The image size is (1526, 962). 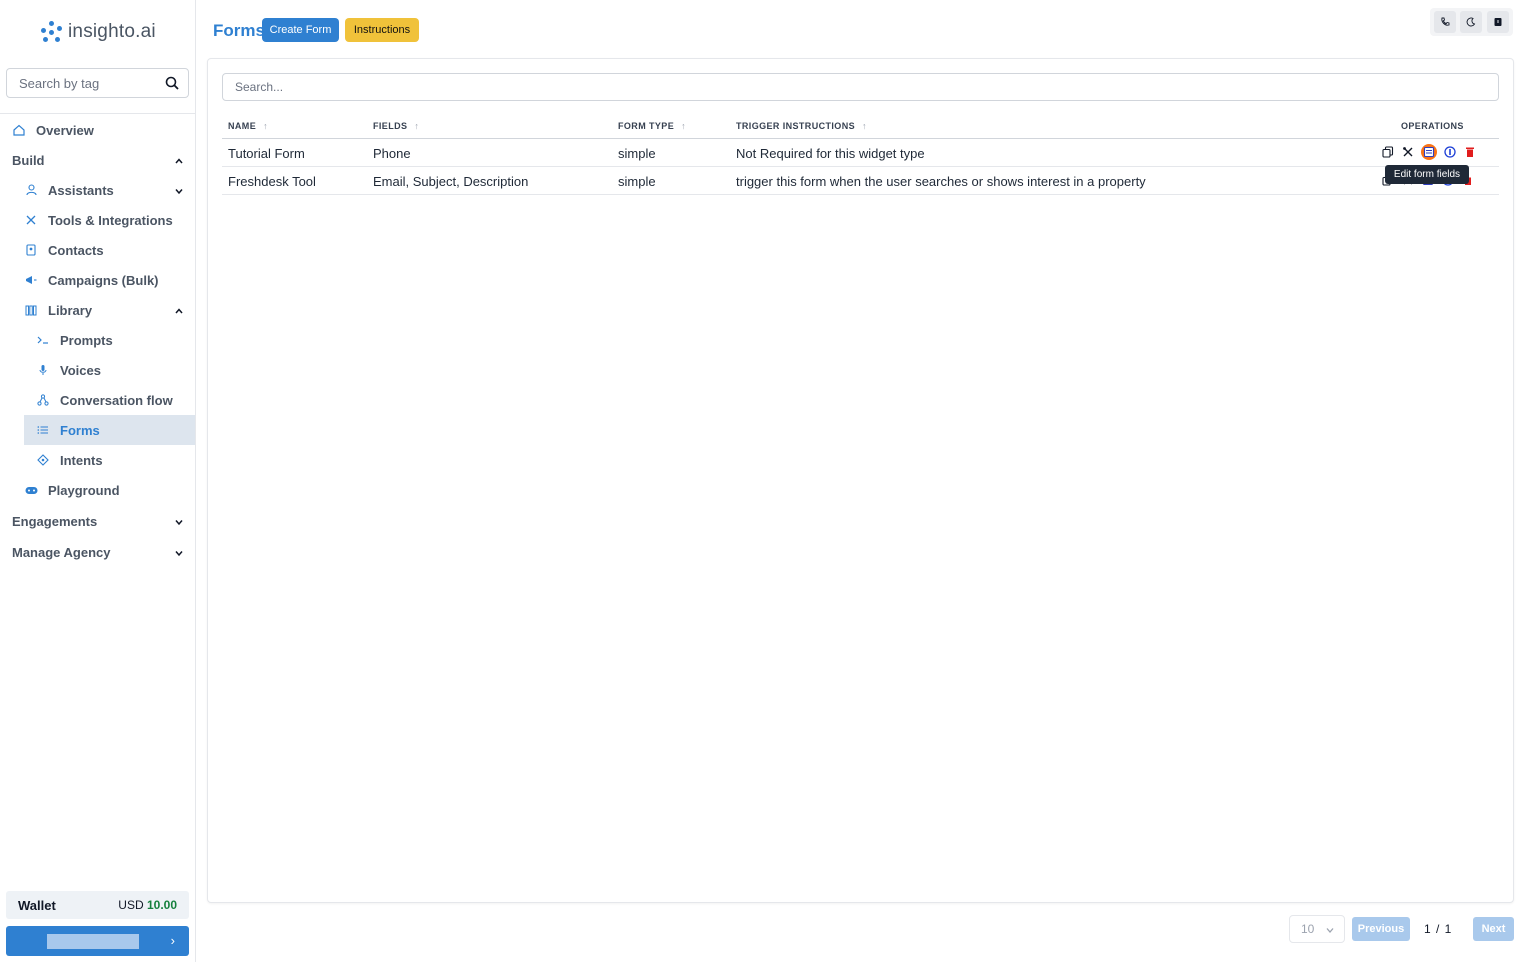 I want to click on sidebar-item-forms: Forms, so click(x=68, y=430).